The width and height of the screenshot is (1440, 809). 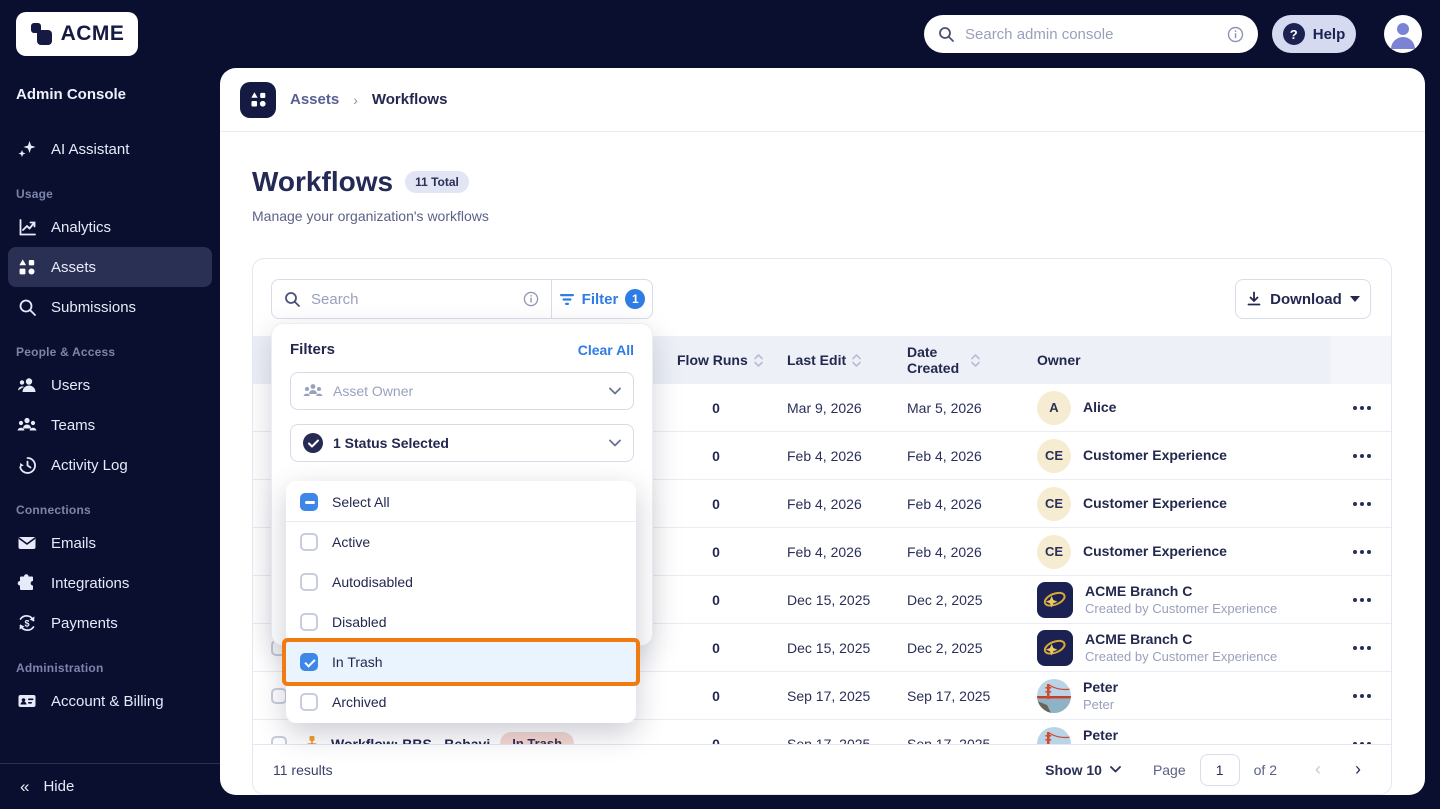 What do you see at coordinates (437, 182) in the screenshot?
I see `total-count-badge: 11 Total` at bounding box center [437, 182].